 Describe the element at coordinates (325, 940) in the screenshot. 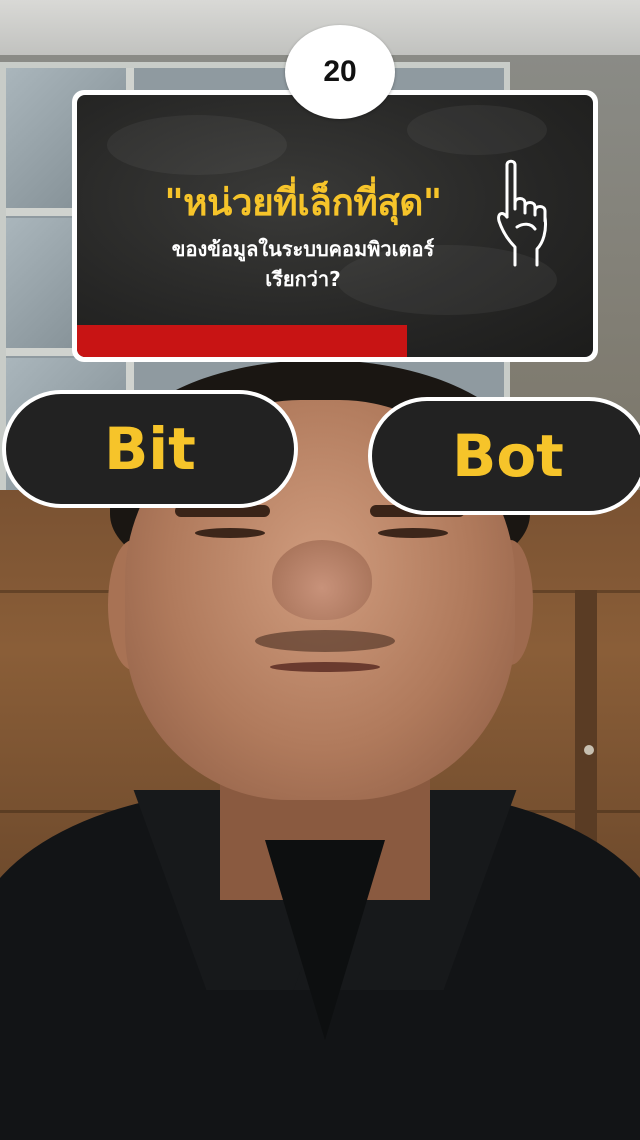

I see `shirt-neckline` at that location.